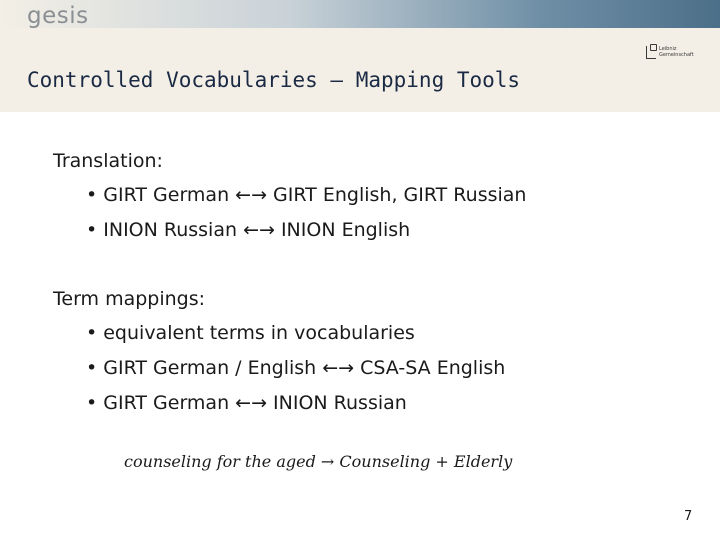  Describe the element at coordinates (676, 55) in the screenshot. I see `leibniz-logo-line-2: Gemeinschaft` at that location.